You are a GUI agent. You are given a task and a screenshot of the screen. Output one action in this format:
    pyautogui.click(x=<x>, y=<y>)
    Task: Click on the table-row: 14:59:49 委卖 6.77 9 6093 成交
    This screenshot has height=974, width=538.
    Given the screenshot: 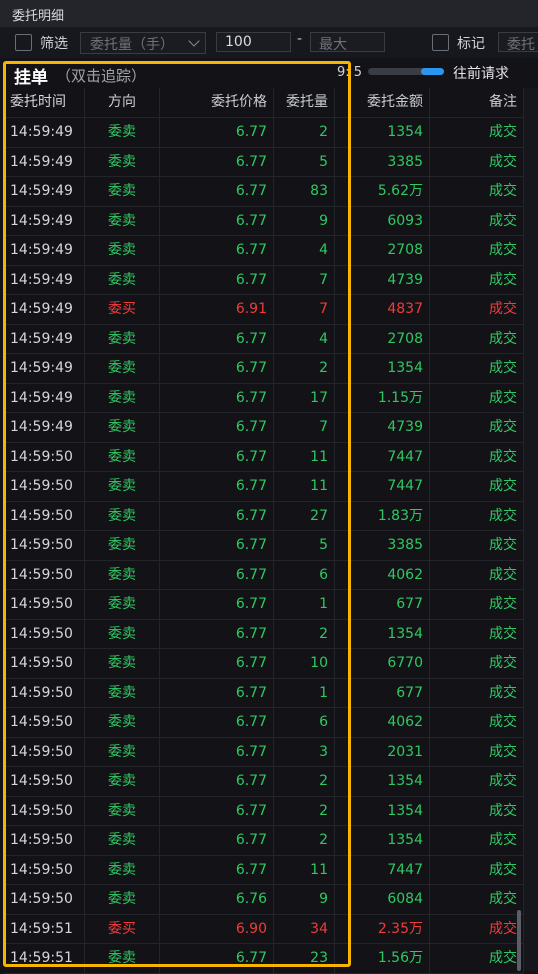 What is the action you would take?
    pyautogui.click(x=264, y=221)
    